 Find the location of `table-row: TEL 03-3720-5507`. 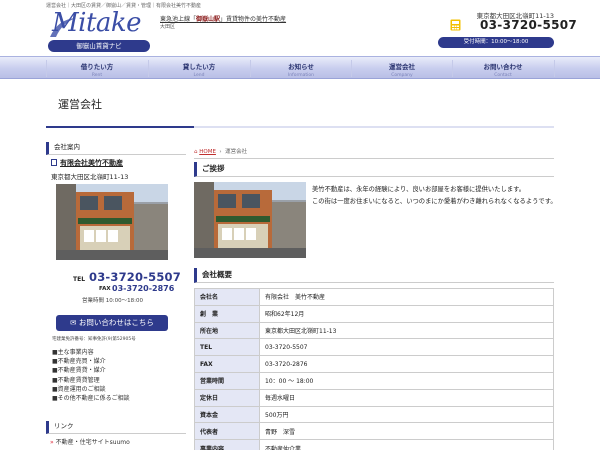

table-row: TEL 03-3720-5507 is located at coordinates (374, 347).